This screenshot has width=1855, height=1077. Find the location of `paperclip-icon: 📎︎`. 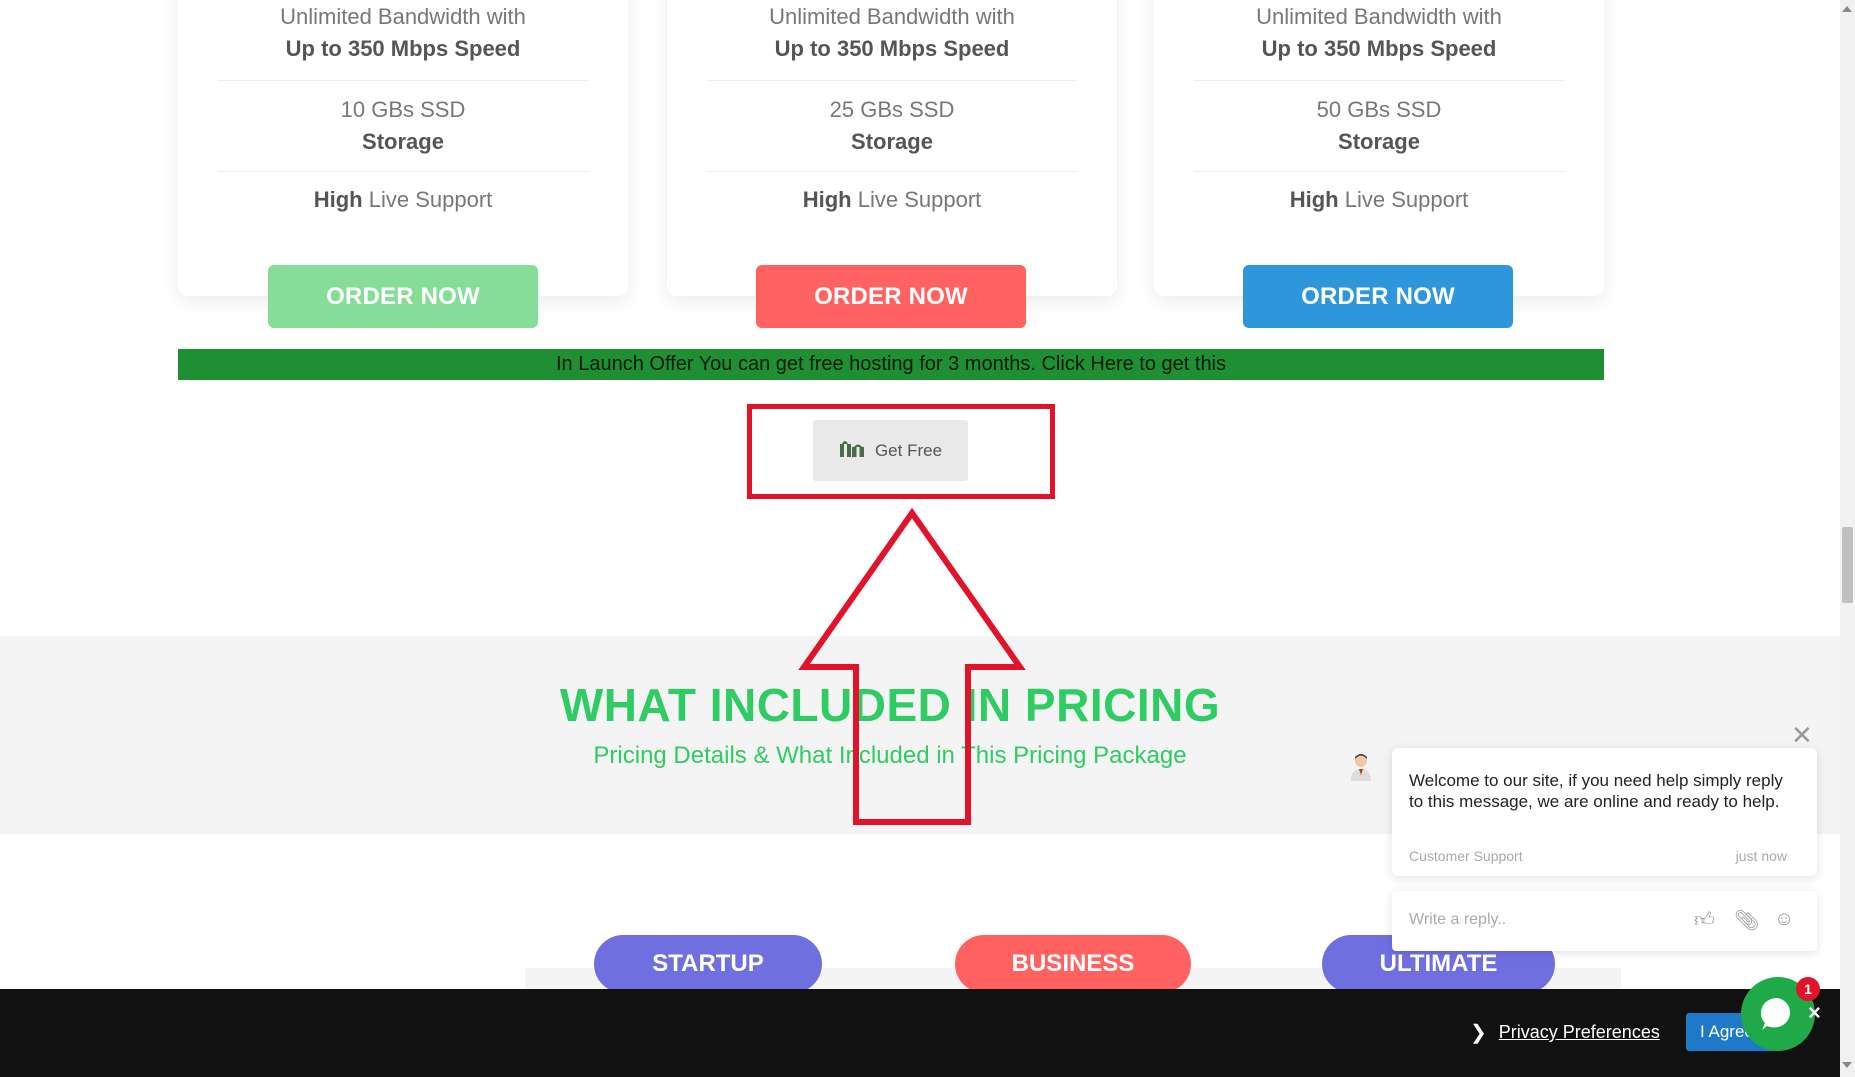

paperclip-icon: 📎︎ is located at coordinates (1746, 920).